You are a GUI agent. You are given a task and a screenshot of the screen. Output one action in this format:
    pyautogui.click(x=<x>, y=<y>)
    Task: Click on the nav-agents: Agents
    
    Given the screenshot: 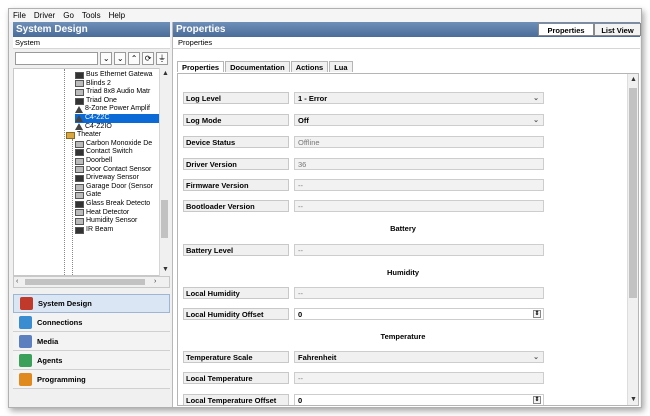 What is the action you would take?
    pyautogui.click(x=91, y=360)
    